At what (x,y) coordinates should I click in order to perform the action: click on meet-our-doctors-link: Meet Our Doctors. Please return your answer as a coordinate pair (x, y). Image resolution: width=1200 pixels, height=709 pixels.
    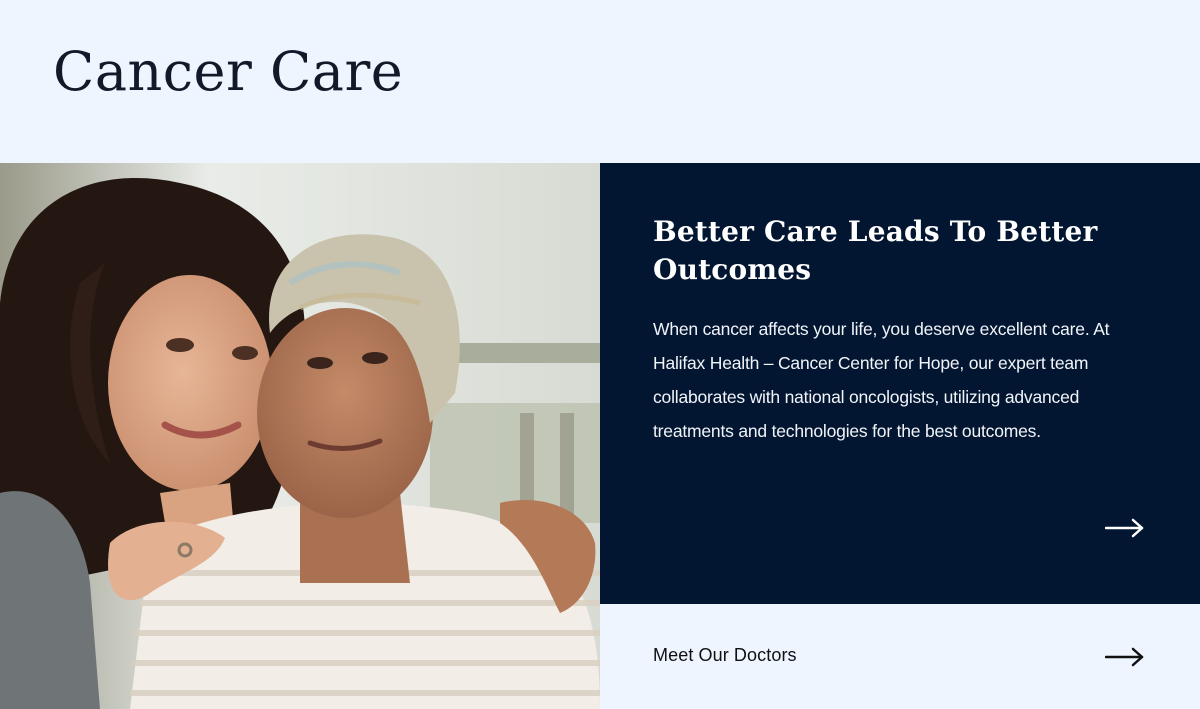
    Looking at the image, I should click on (900, 656).